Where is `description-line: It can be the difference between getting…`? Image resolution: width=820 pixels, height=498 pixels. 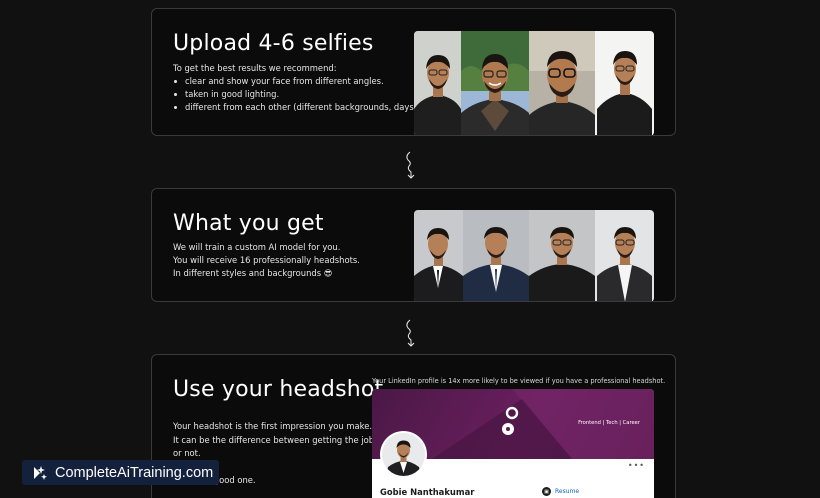 description-line: It can be the difference between getting… is located at coordinates (274, 439).